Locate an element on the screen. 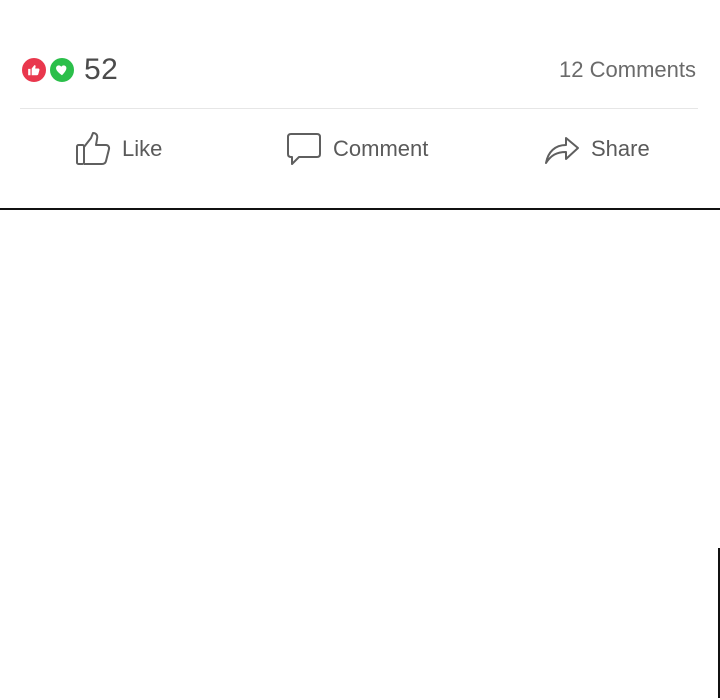 The height and width of the screenshot is (700, 720). like-label: Like is located at coordinates (142, 148).